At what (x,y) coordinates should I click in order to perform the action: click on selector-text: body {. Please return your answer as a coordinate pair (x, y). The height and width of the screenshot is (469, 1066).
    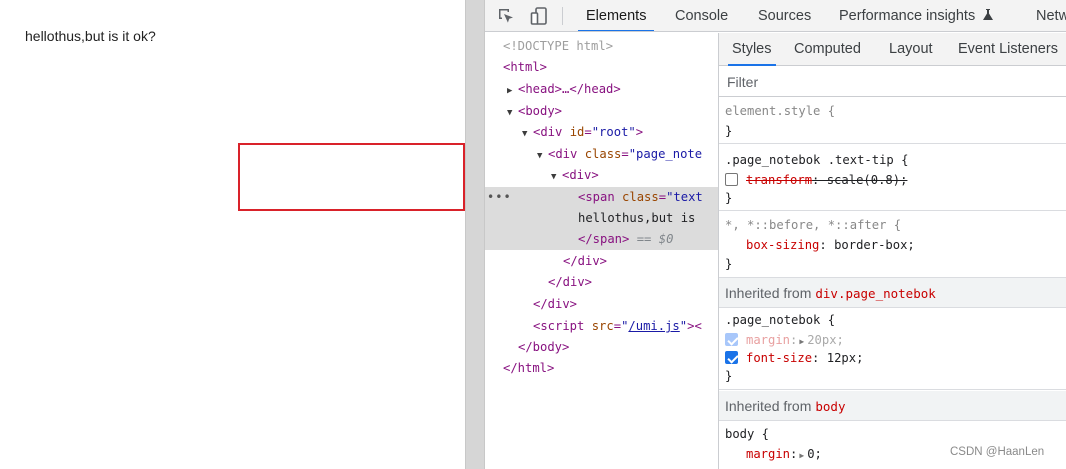
    Looking at the image, I should click on (747, 434).